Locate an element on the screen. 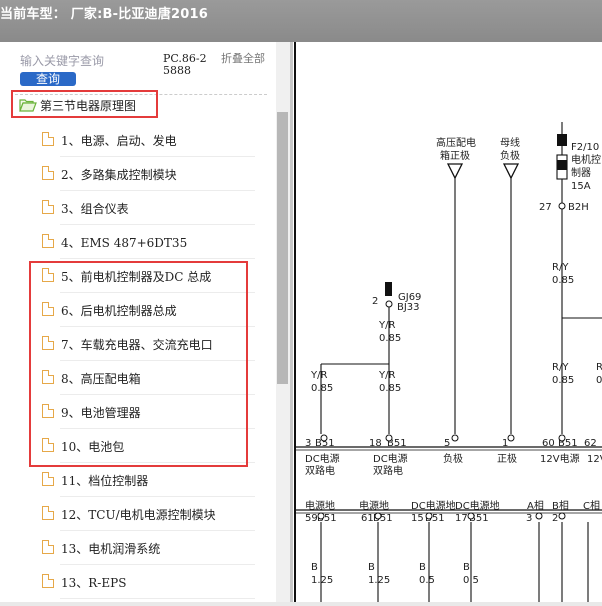  fuse-label-2: 电机控 is located at coordinates (586, 159).